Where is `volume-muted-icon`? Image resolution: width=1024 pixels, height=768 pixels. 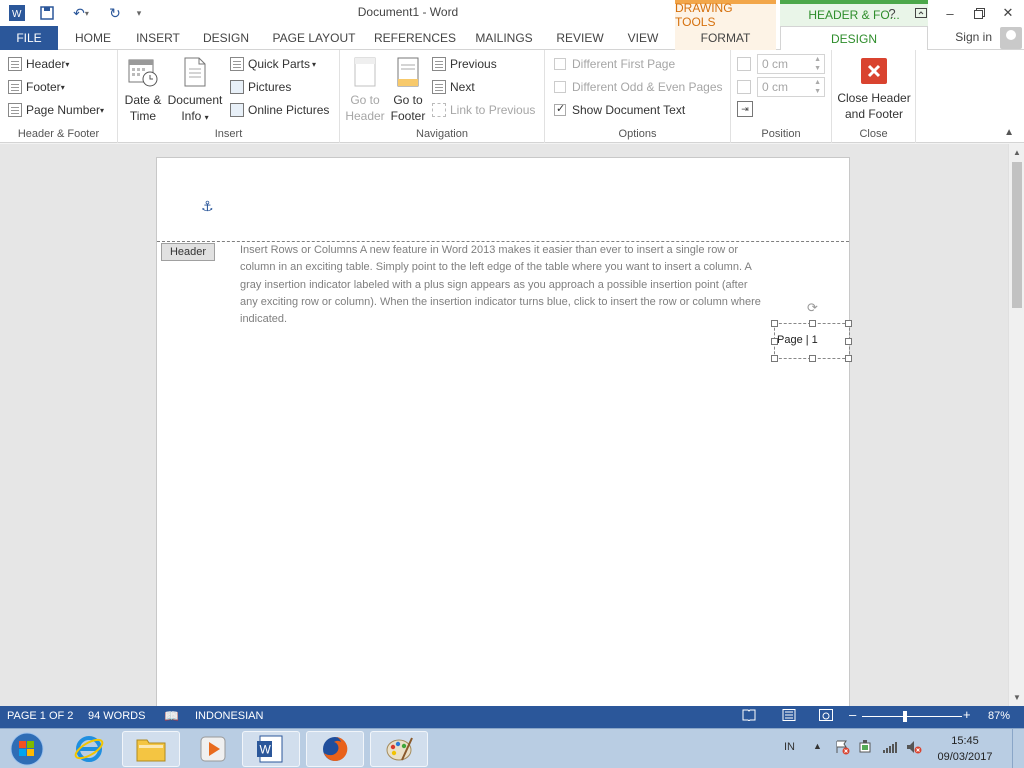
volume-muted-icon is located at coordinates (914, 748).